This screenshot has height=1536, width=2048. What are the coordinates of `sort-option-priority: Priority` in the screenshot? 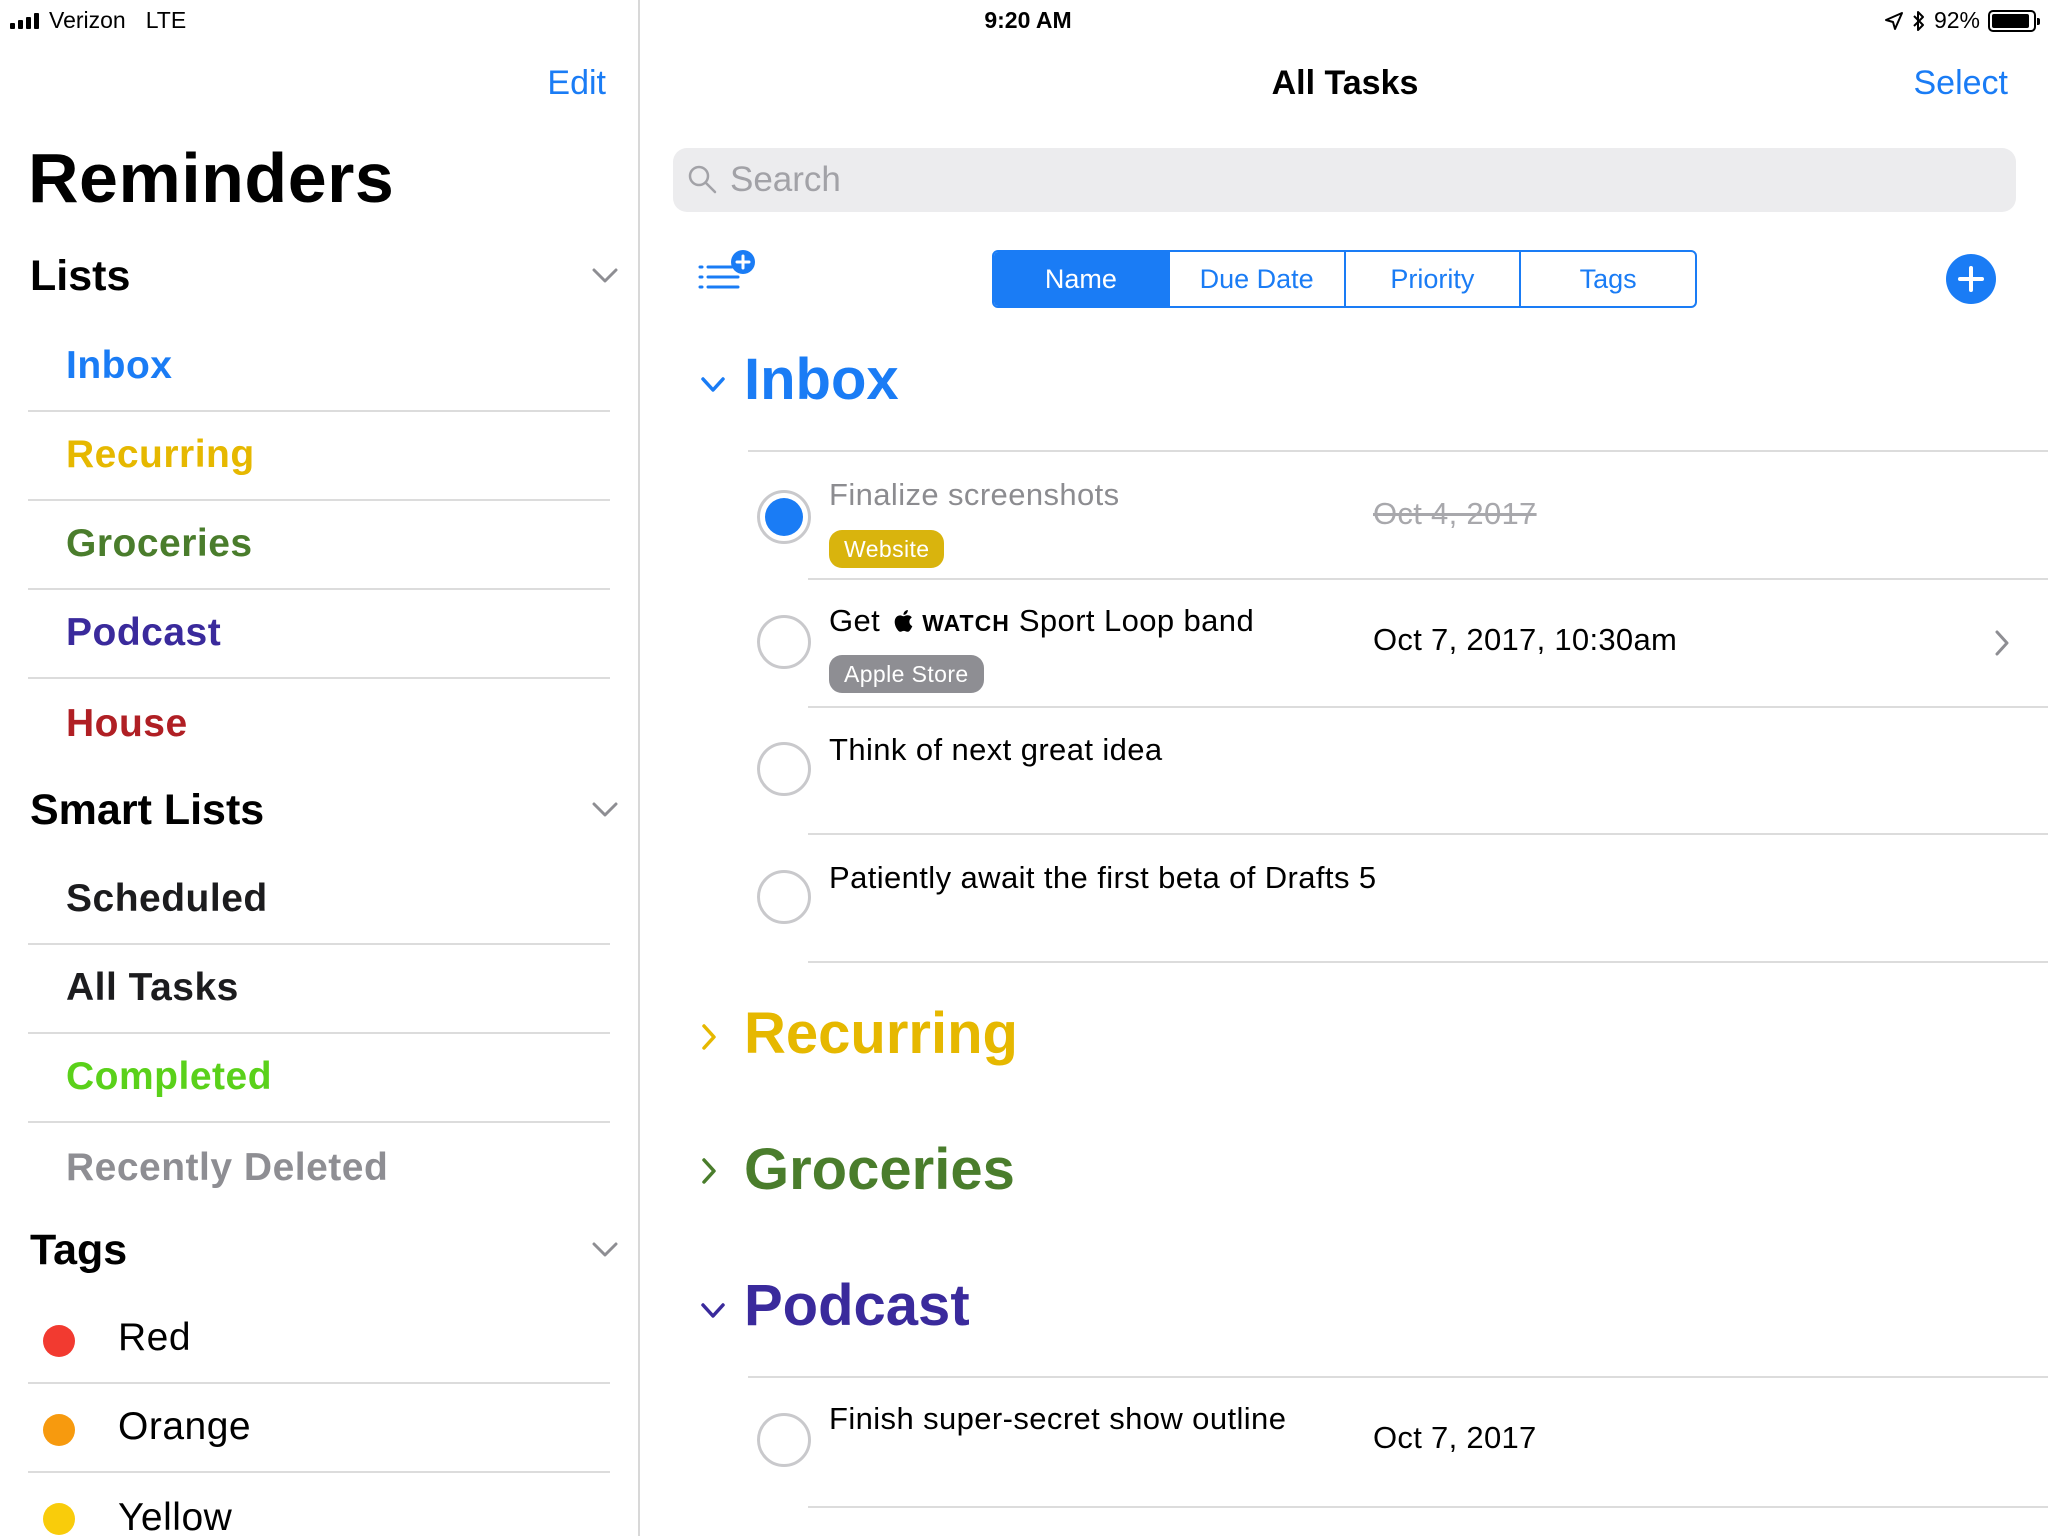 It's located at (1434, 279).